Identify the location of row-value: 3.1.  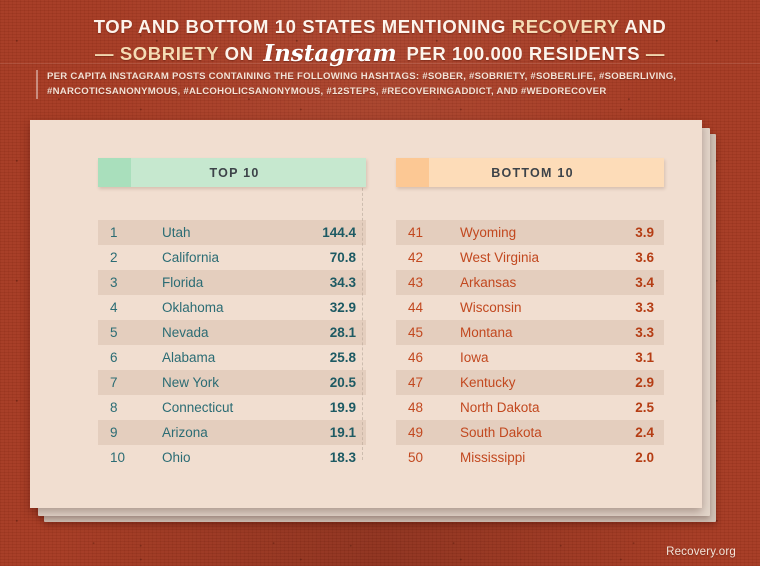
(644, 357).